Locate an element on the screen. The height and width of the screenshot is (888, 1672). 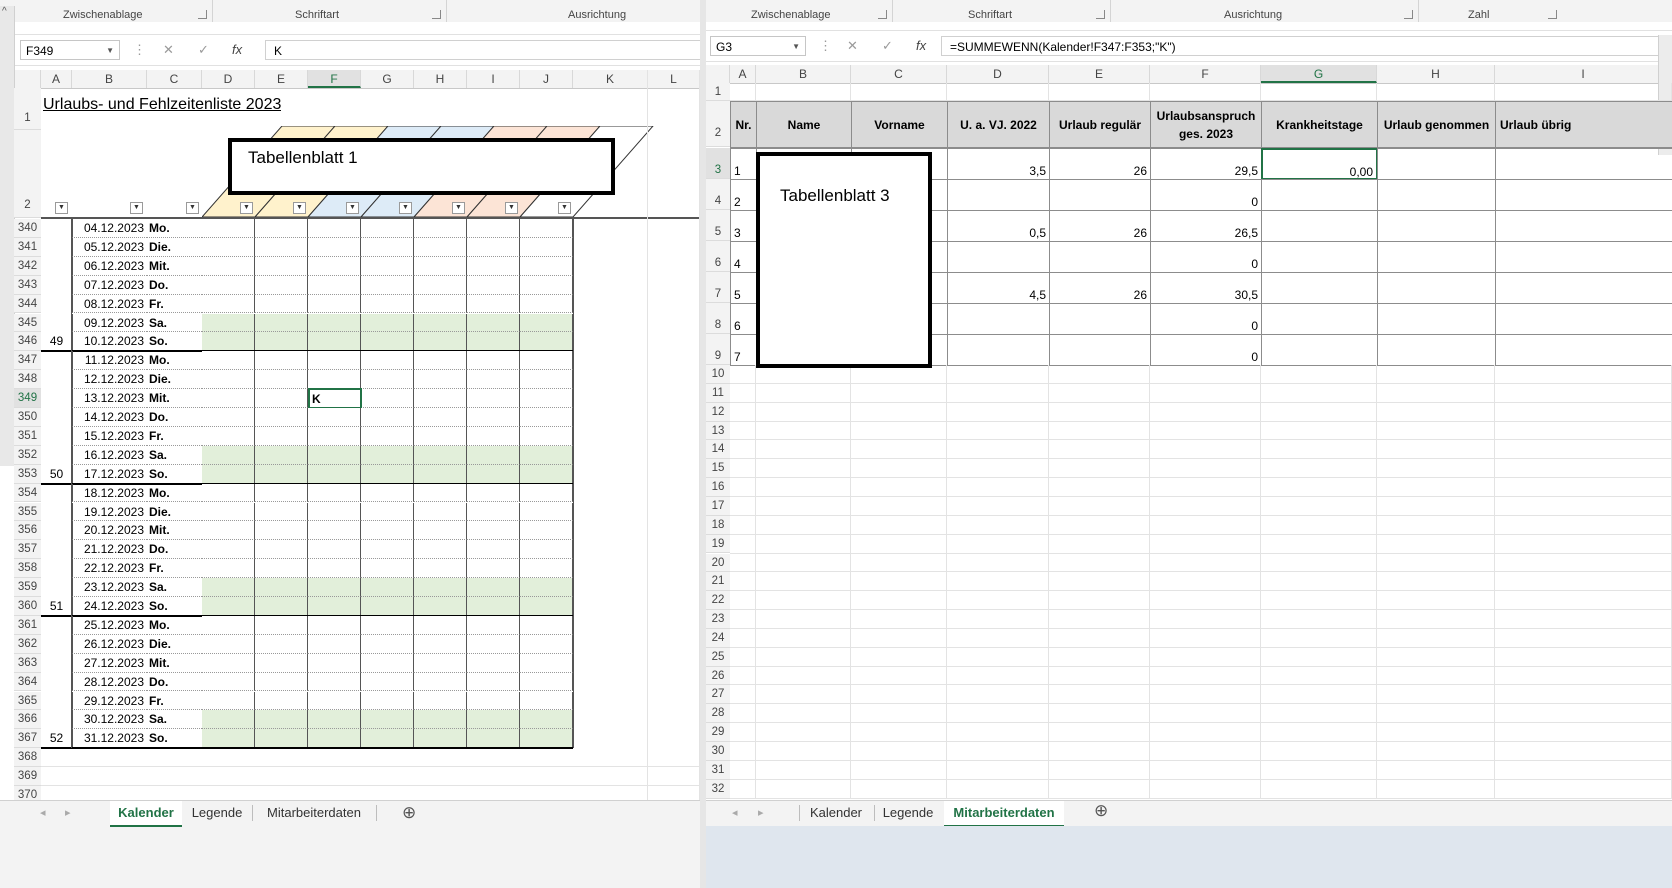
table-header-cell: Urlaub regulär is located at coordinates (1100, 124).